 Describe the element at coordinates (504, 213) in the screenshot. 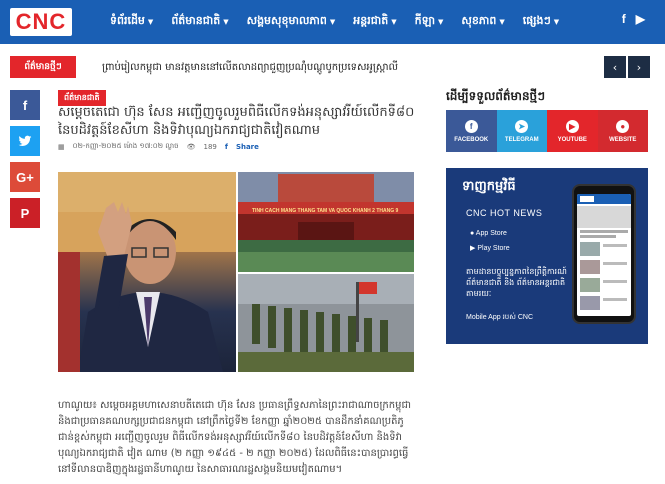

I see `ad-subtitle: CNC HOT NEWS` at that location.